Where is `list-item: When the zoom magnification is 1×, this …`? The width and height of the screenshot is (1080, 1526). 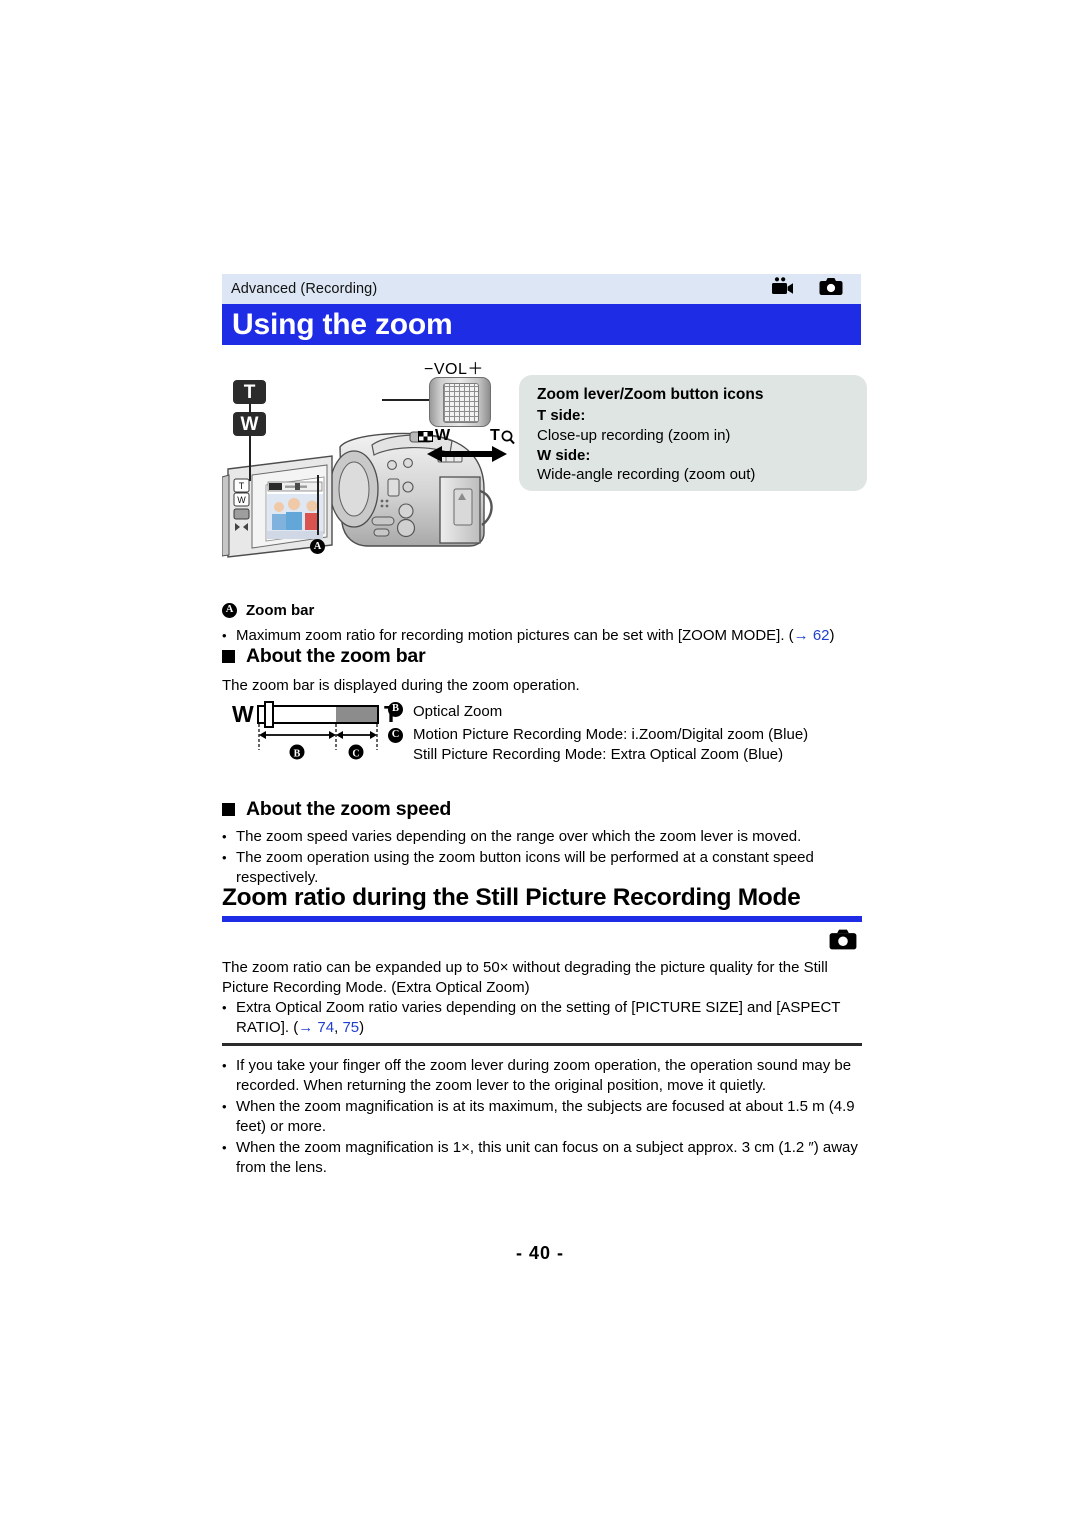 list-item: When the zoom magnification is 1×, this … is located at coordinates (542, 1158).